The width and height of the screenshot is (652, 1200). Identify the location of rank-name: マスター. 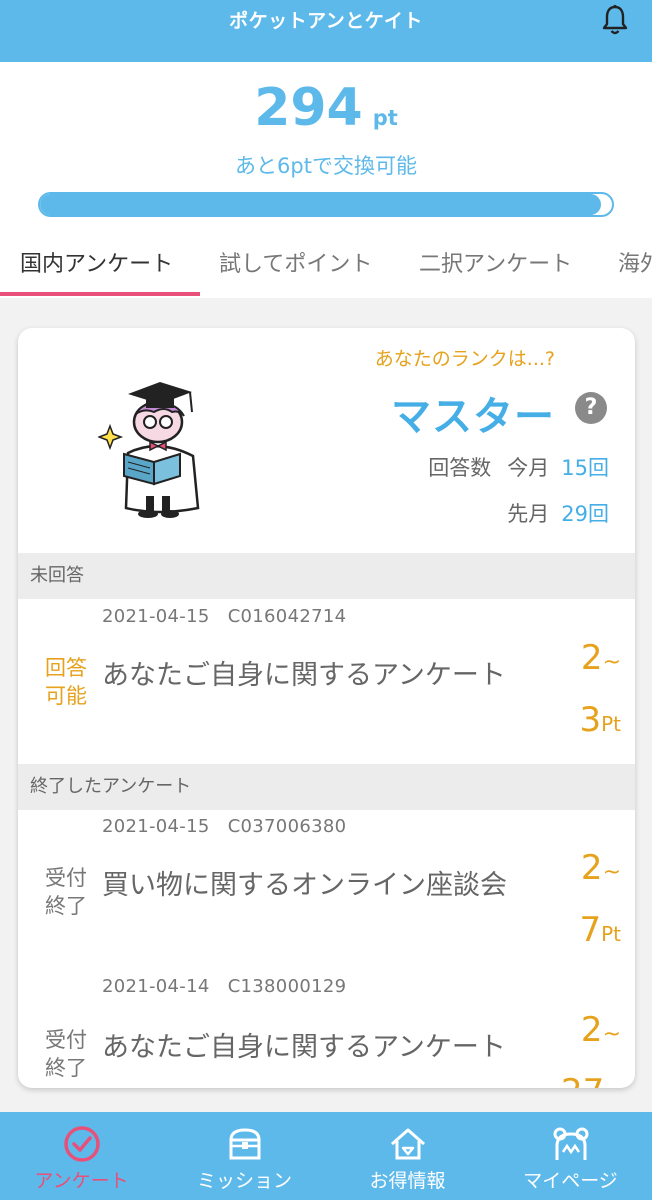
(473, 417).